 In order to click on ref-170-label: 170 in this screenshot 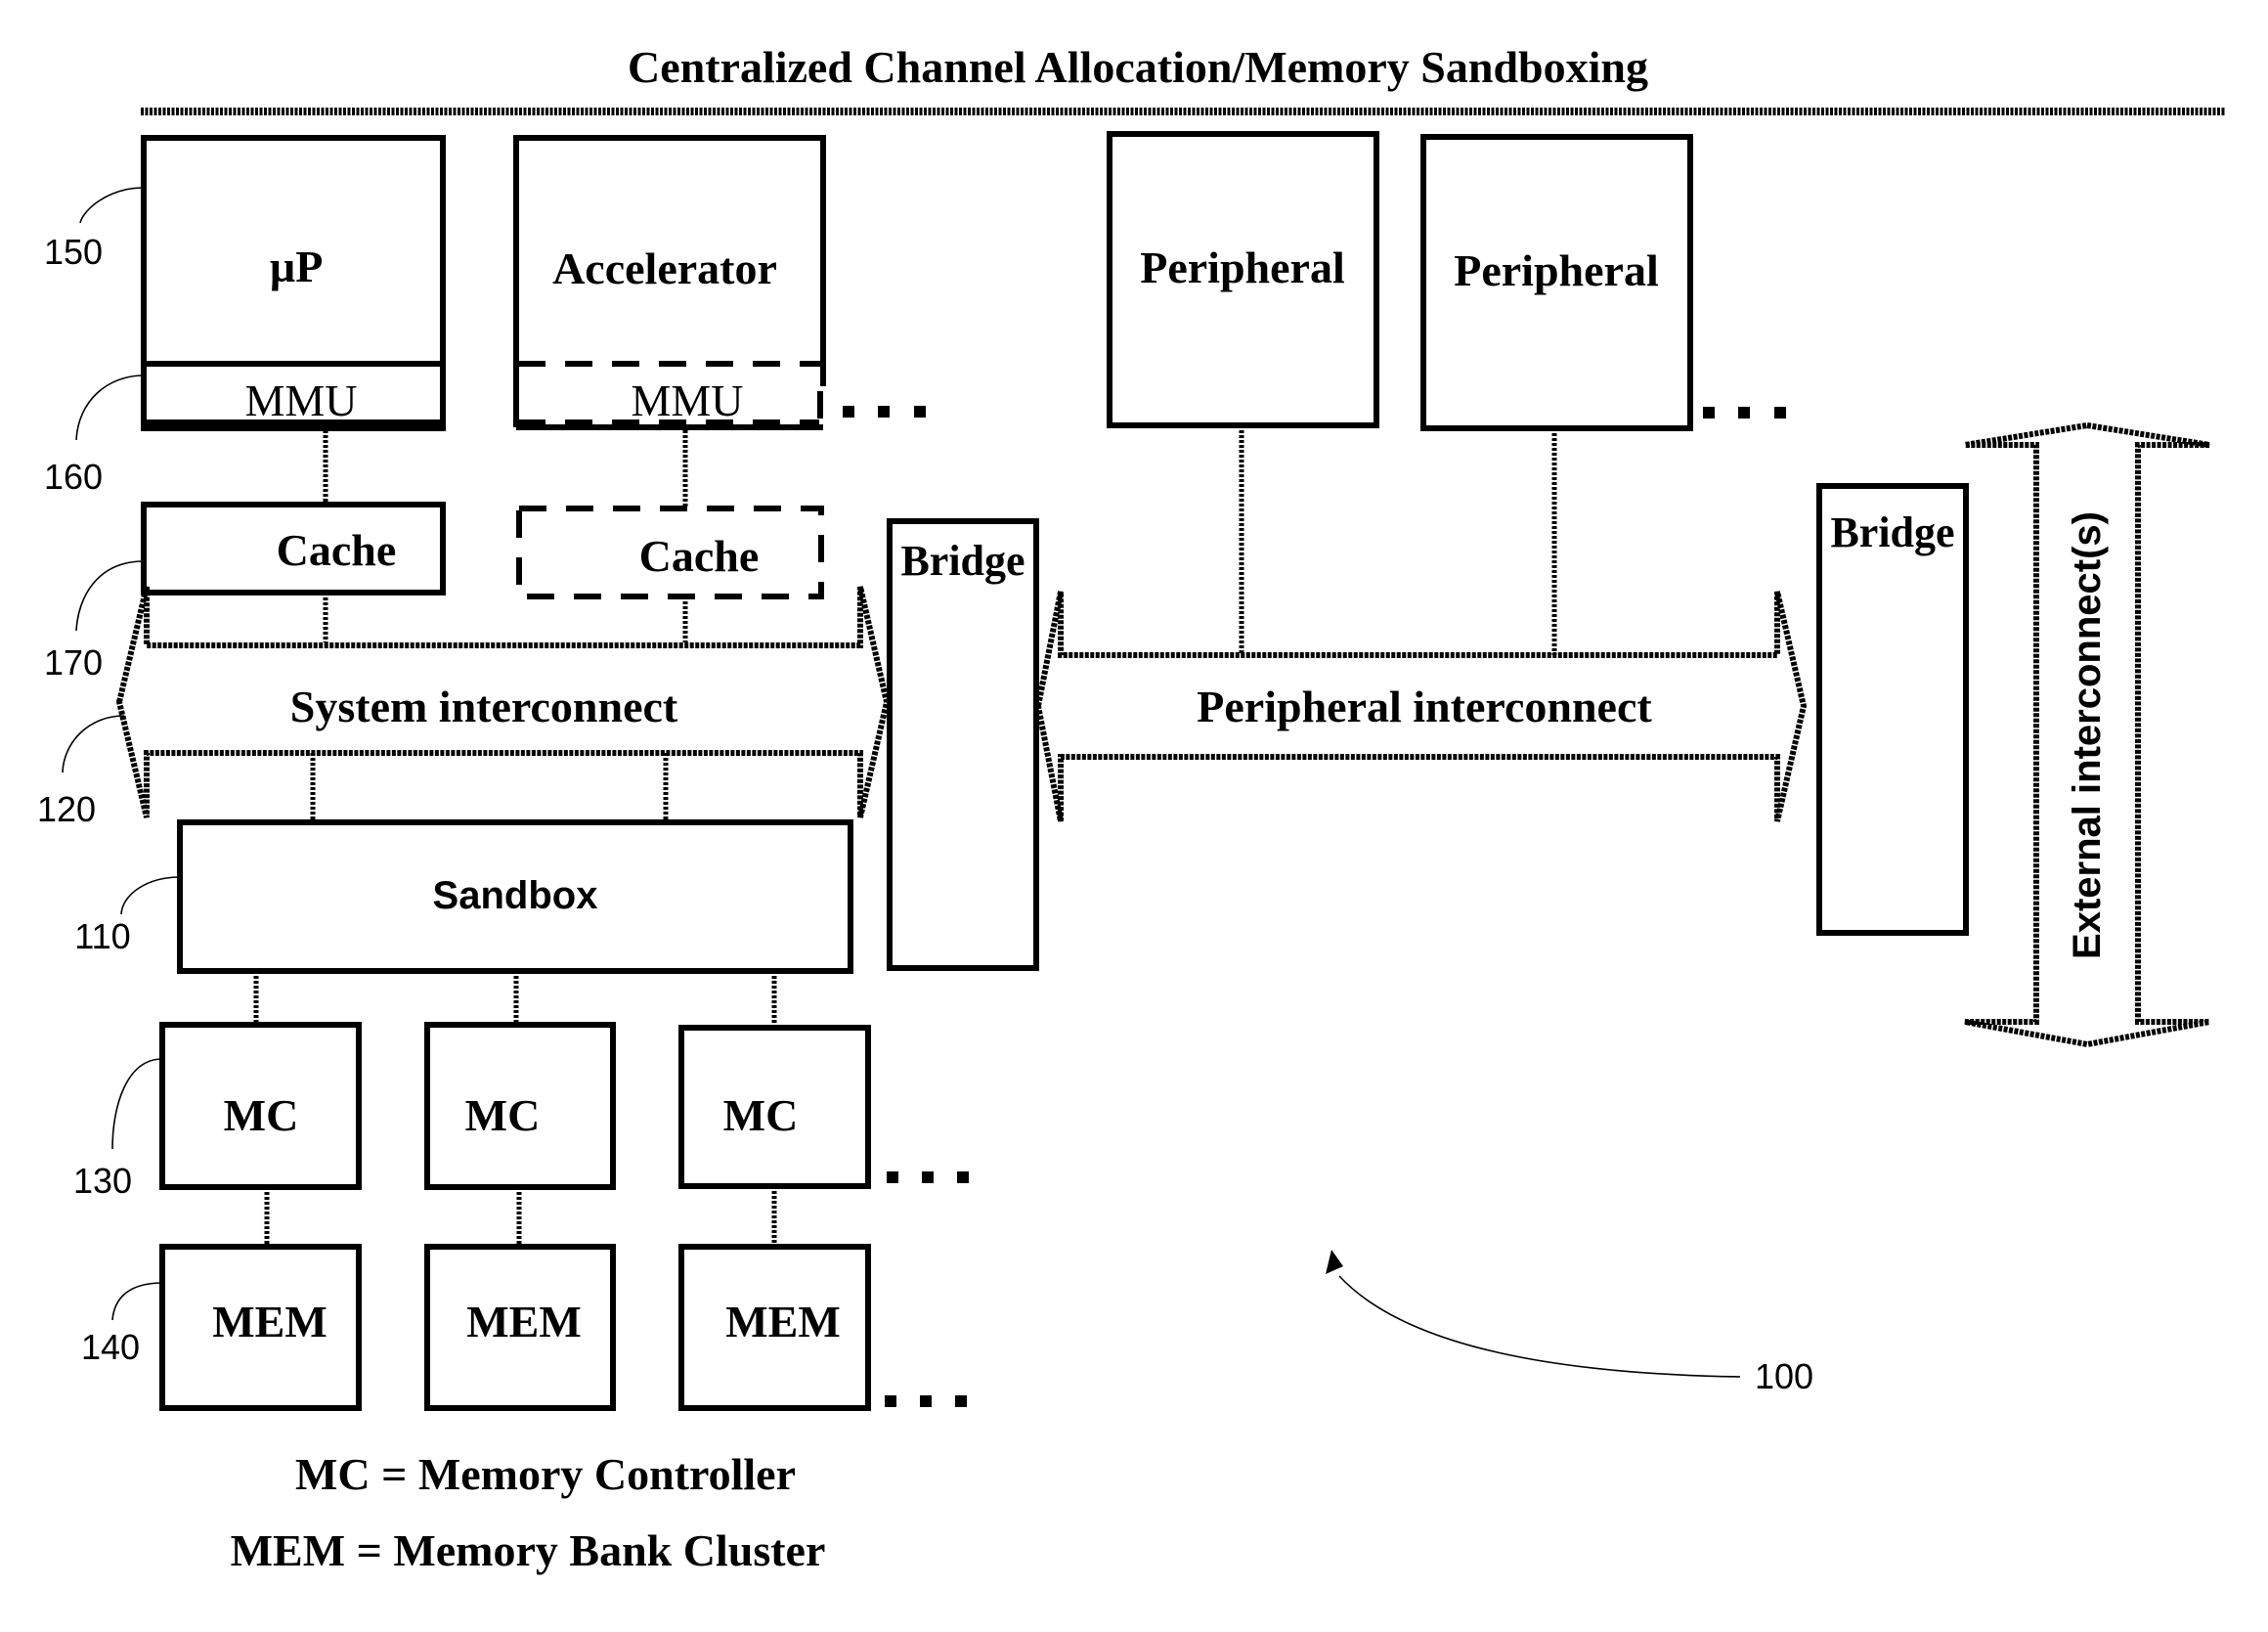, I will do `click(73, 662)`.